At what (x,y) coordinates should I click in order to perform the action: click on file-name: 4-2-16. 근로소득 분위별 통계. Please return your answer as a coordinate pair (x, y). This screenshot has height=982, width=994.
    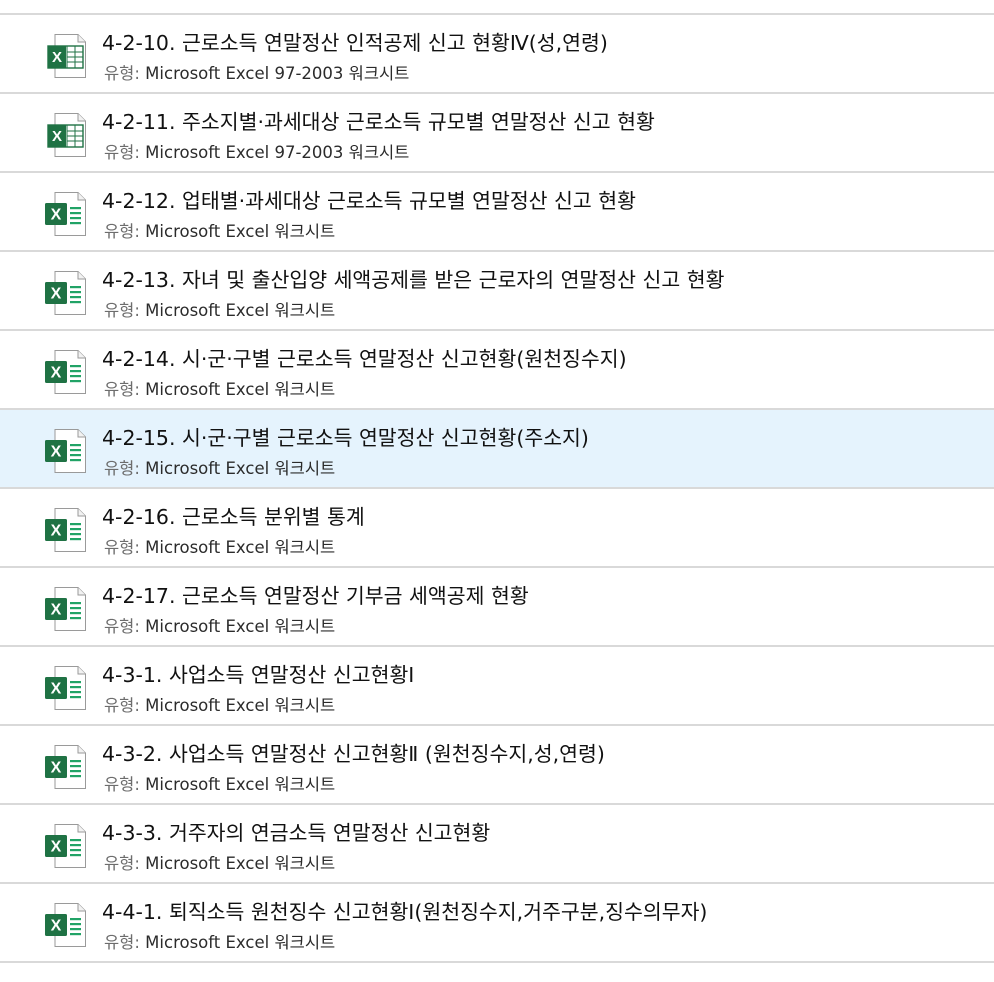
    Looking at the image, I should click on (233, 517).